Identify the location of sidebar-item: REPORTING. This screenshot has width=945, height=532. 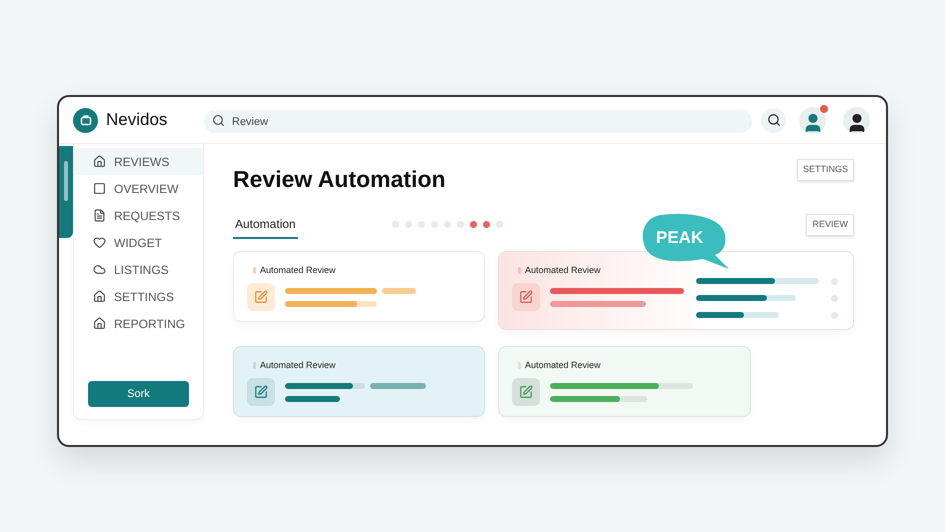
(138, 323).